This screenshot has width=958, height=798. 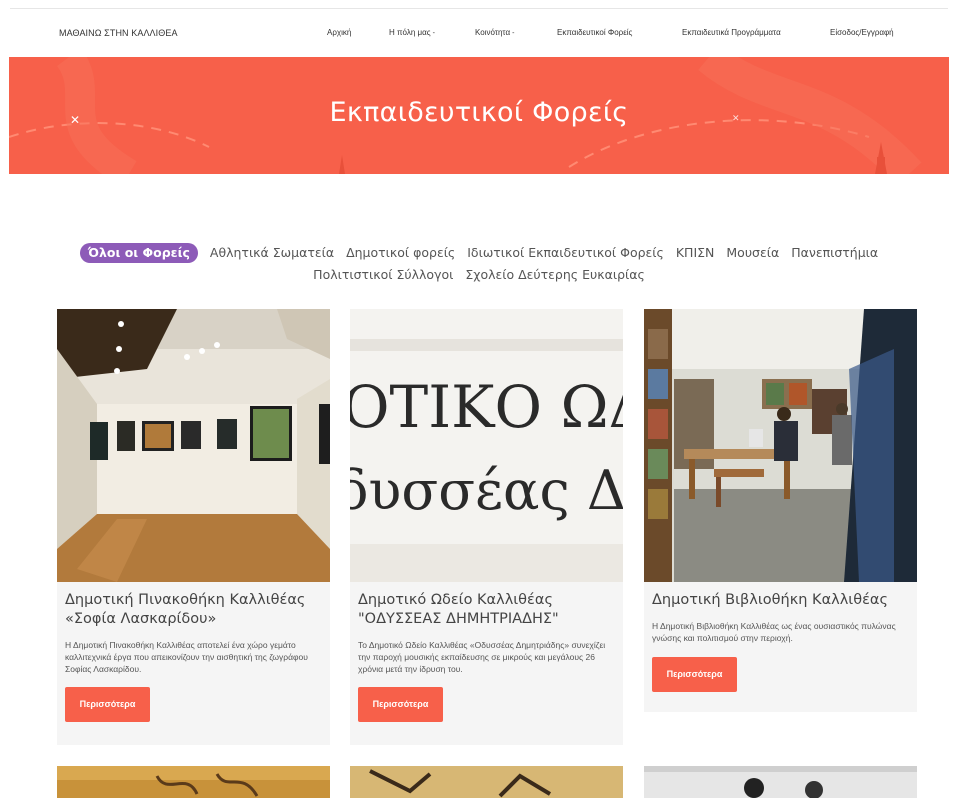 What do you see at coordinates (554, 275) in the screenshot?
I see `filter-second-chance-school: Σχολείο Δεύτερης Ευκαιρίας` at bounding box center [554, 275].